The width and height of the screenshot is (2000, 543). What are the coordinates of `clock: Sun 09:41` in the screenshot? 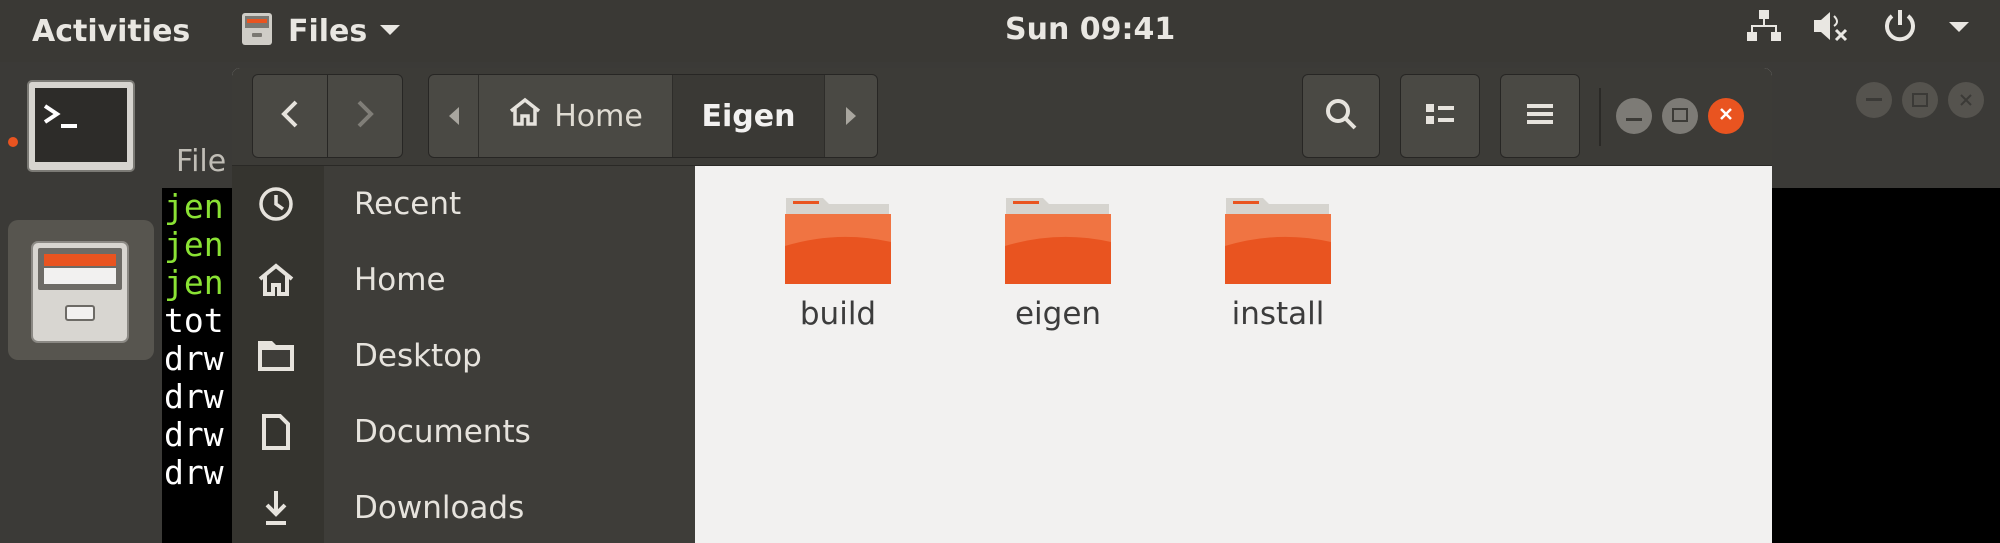 It's located at (1090, 29).